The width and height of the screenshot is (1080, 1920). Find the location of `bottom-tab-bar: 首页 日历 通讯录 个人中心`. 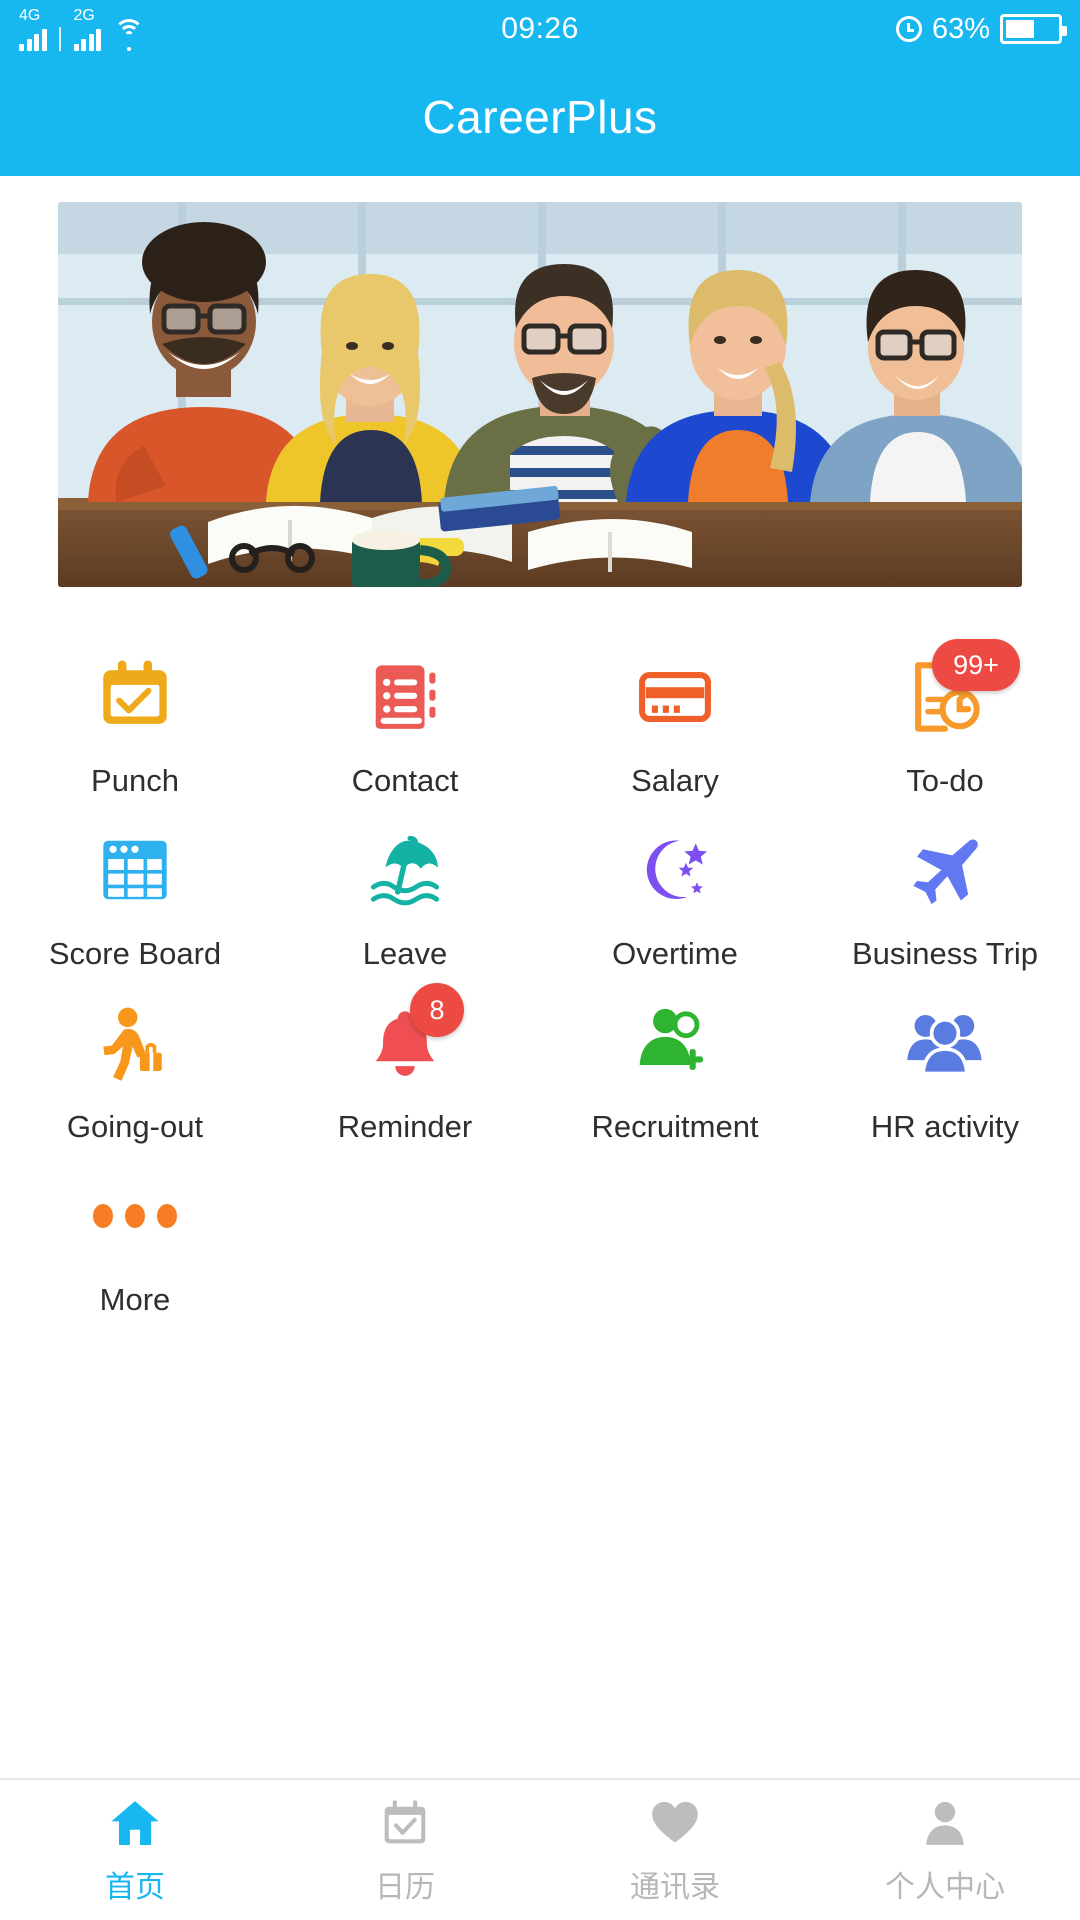

bottom-tab-bar: 首页 日历 通讯录 个人中心 is located at coordinates (540, 1849).